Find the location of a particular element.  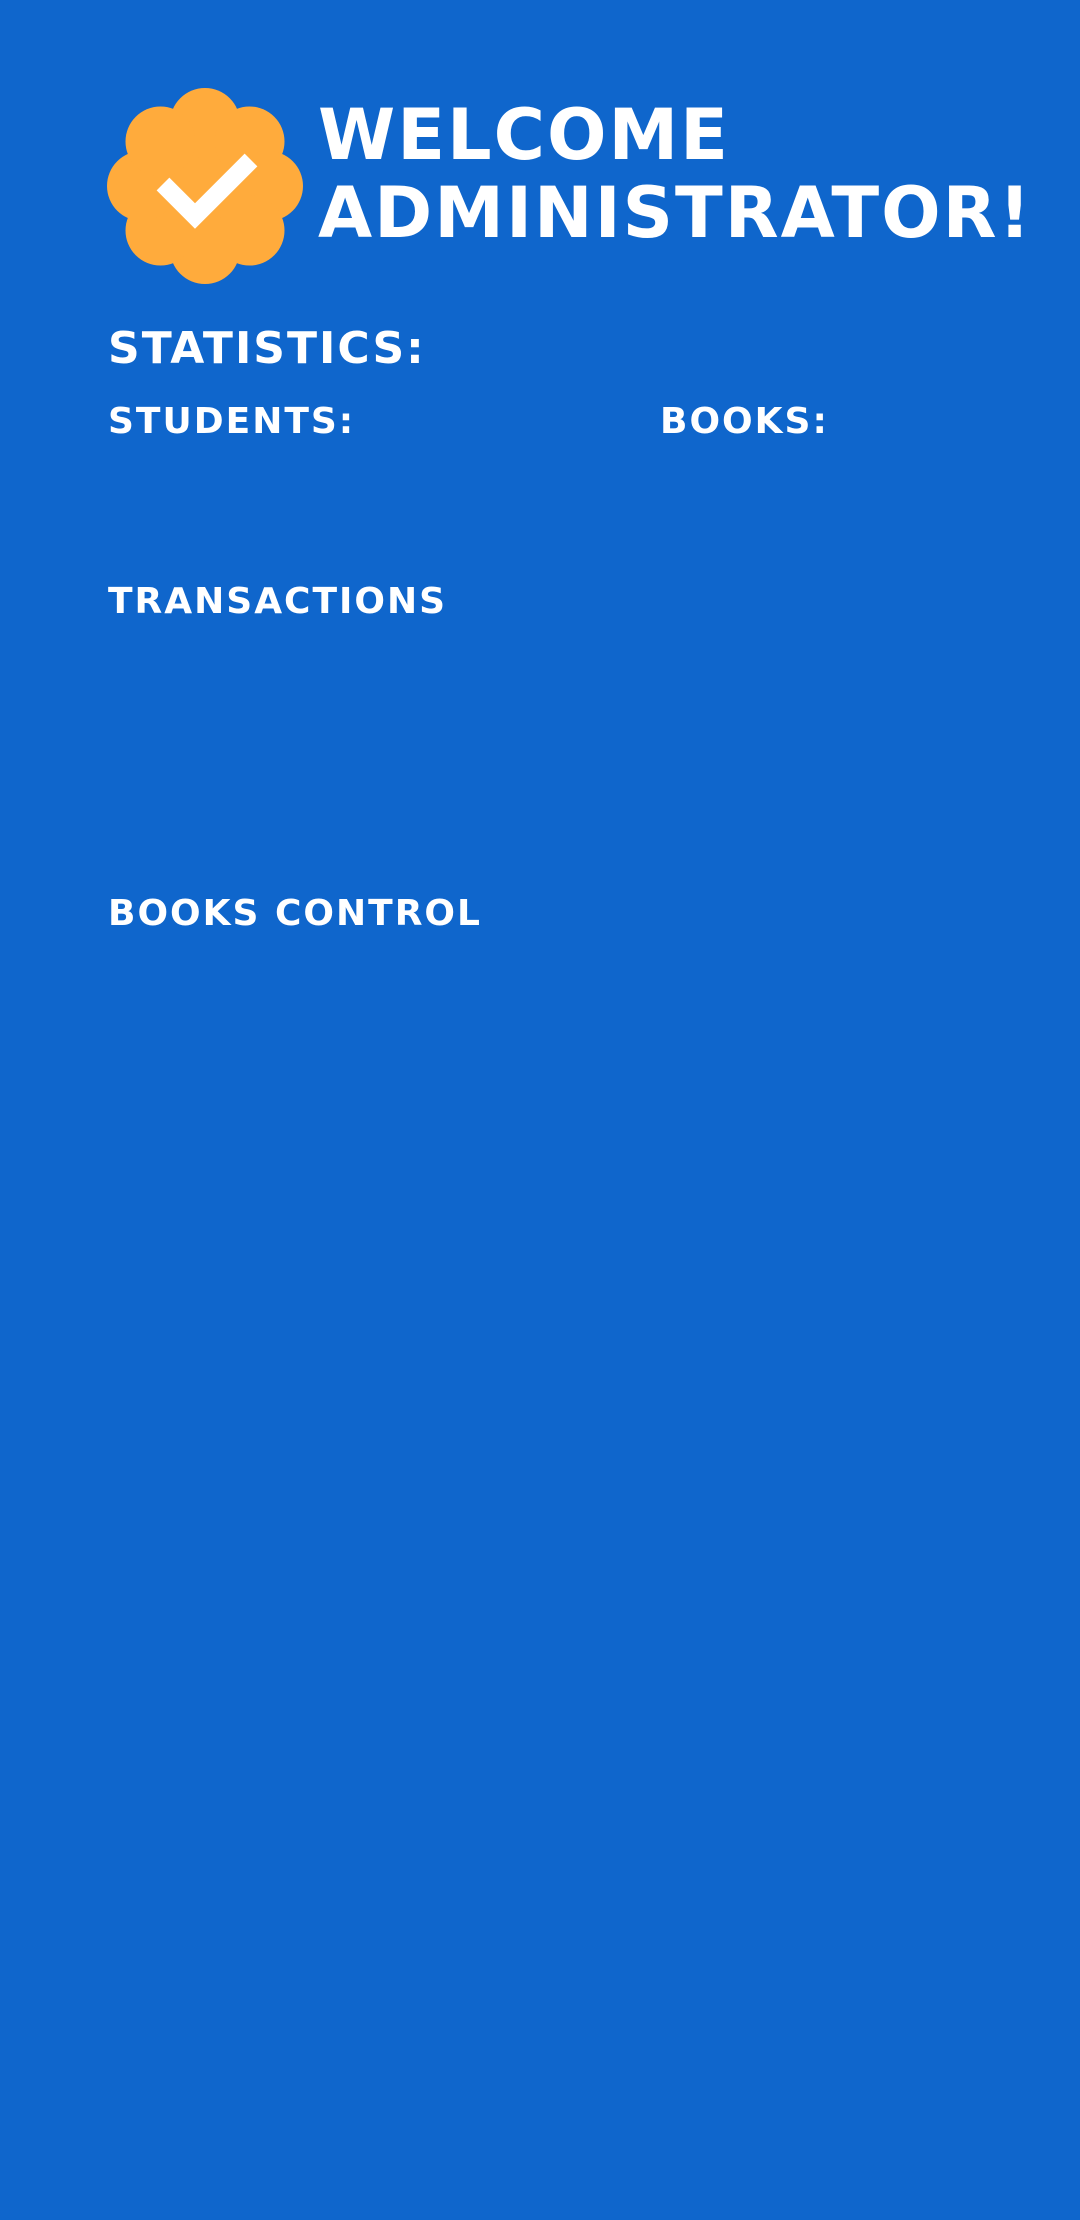

badge-shape is located at coordinates (205, 186).